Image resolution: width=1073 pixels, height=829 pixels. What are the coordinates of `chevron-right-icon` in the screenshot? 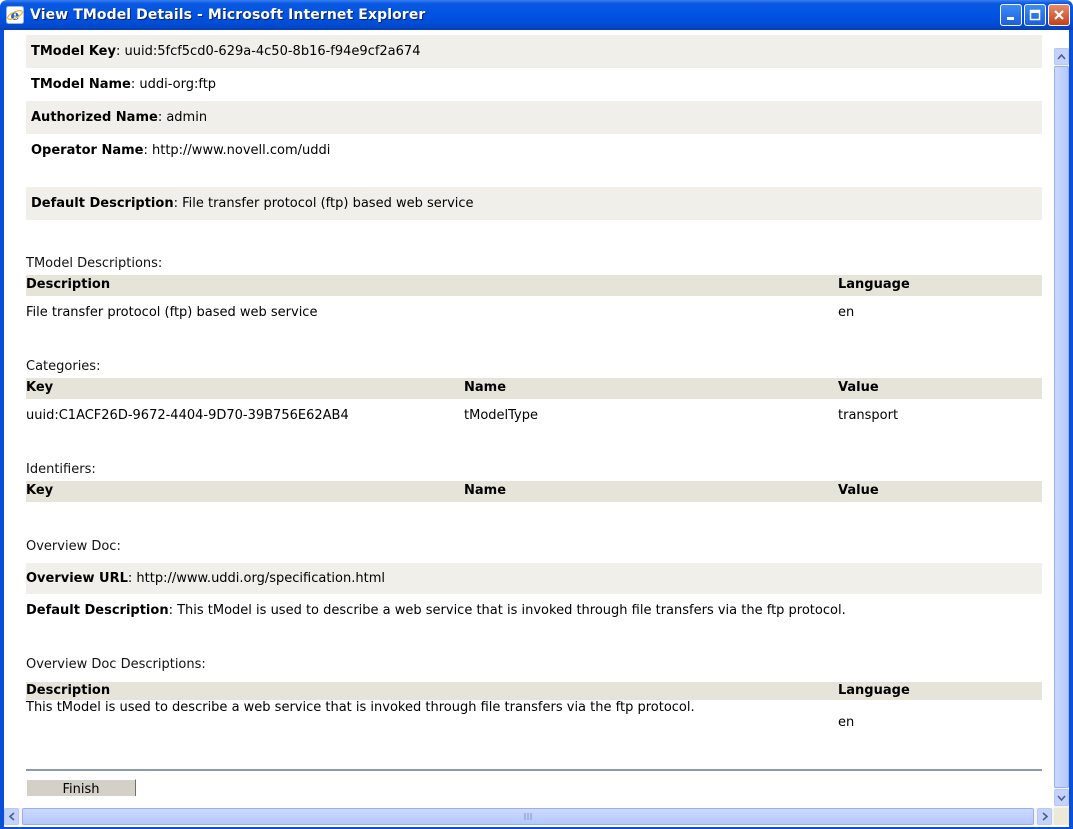 It's located at (1044, 816).